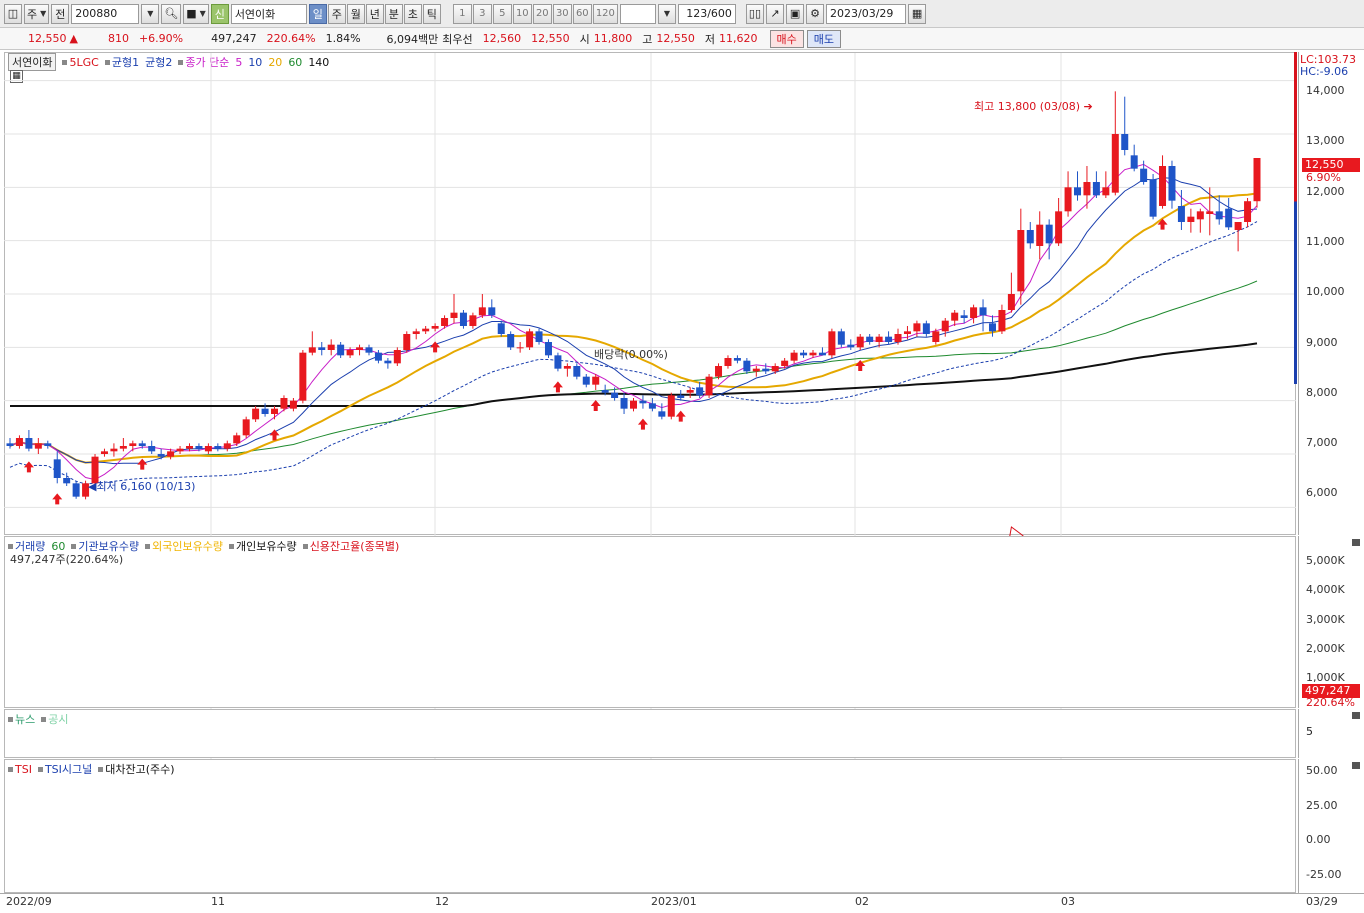  Describe the element at coordinates (1322, 443) in the screenshot. I see `price-tick: 7,000` at that location.